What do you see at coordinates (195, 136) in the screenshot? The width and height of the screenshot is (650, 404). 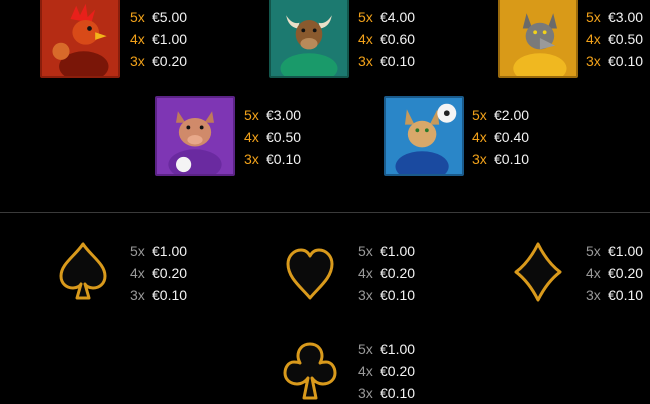 I see `boar-icon` at bounding box center [195, 136].